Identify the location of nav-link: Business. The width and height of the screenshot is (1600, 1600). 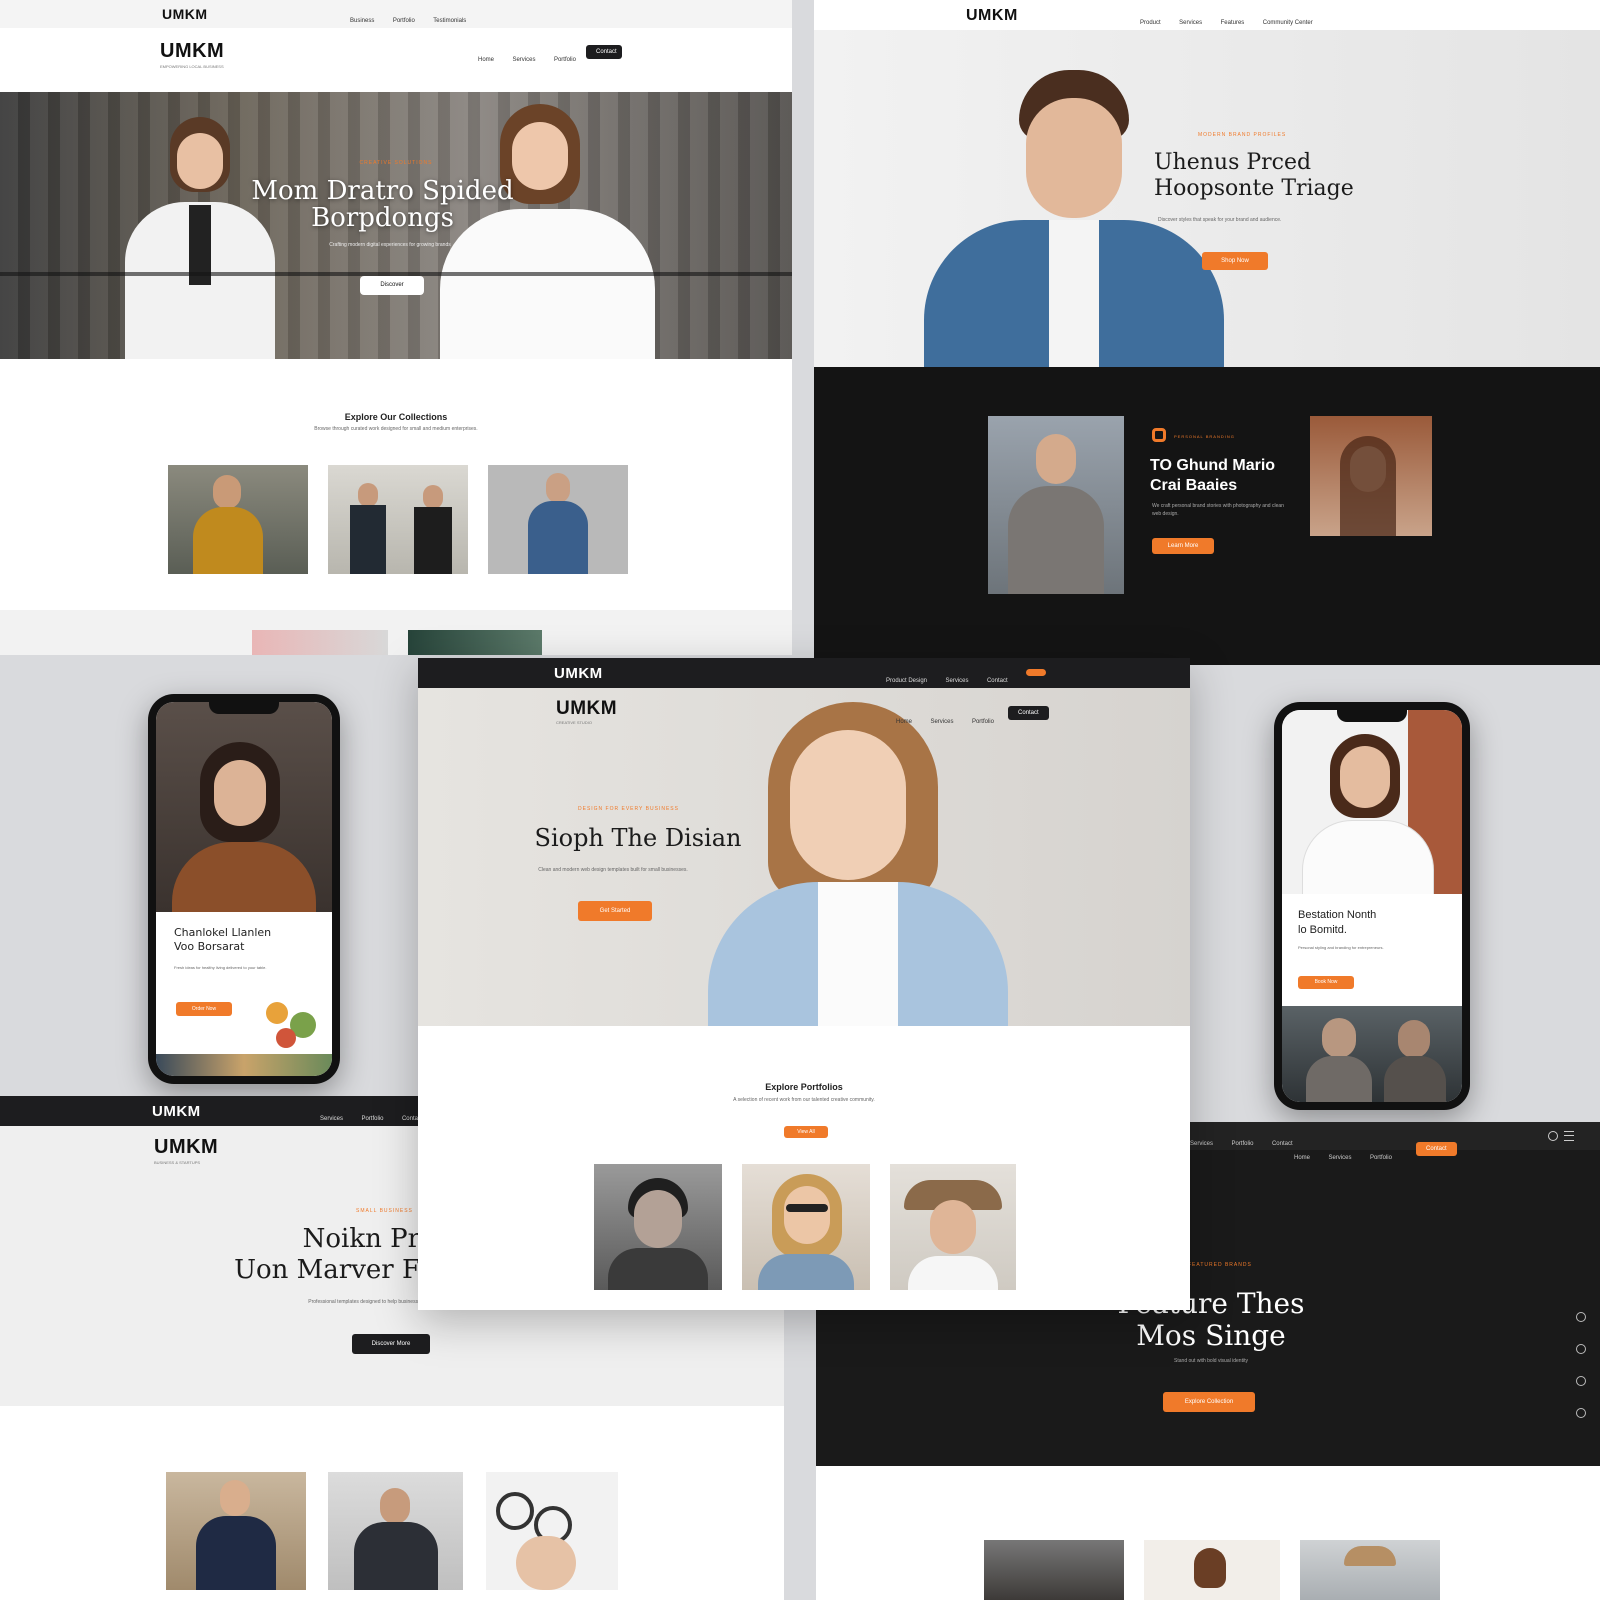
(362, 21).